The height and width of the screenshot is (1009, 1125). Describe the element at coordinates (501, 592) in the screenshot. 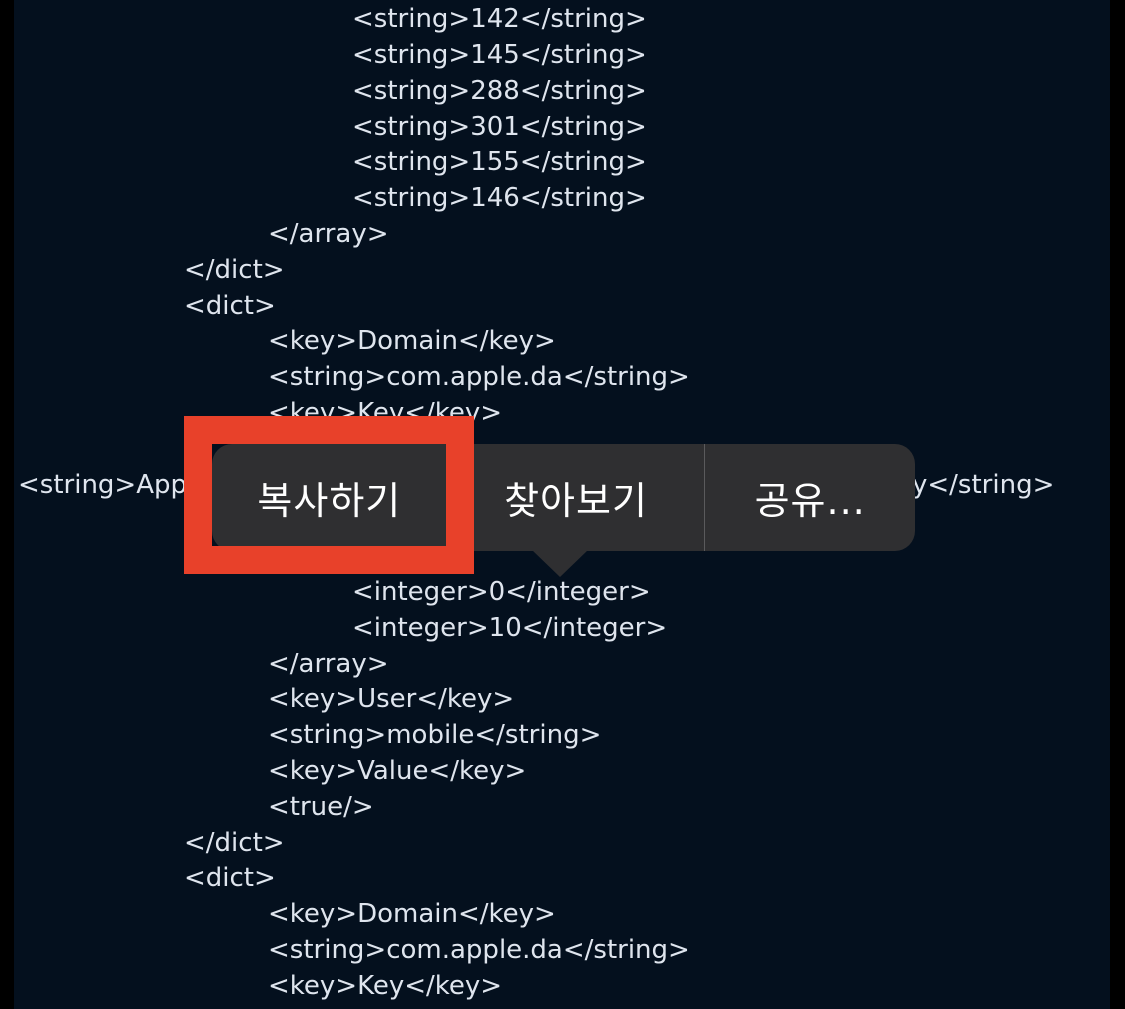

I see `code-line: <integer>0</integer>` at that location.